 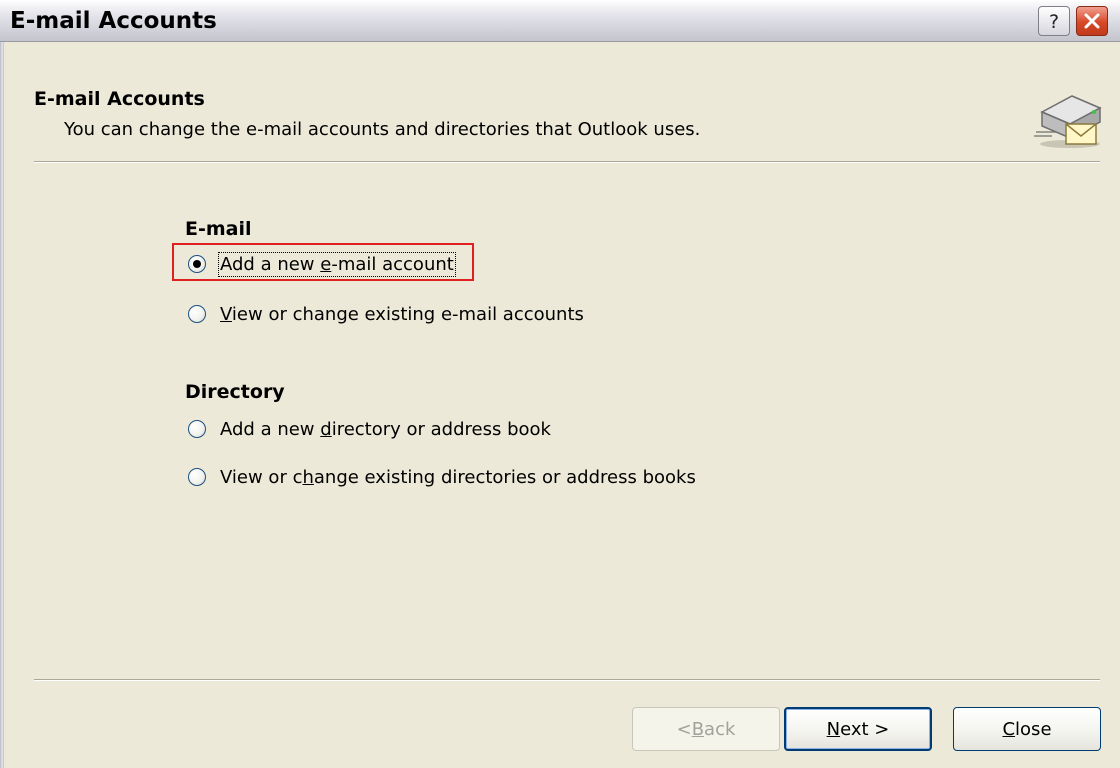 I want to click on mail-server-icon, so click(x=1068, y=121).